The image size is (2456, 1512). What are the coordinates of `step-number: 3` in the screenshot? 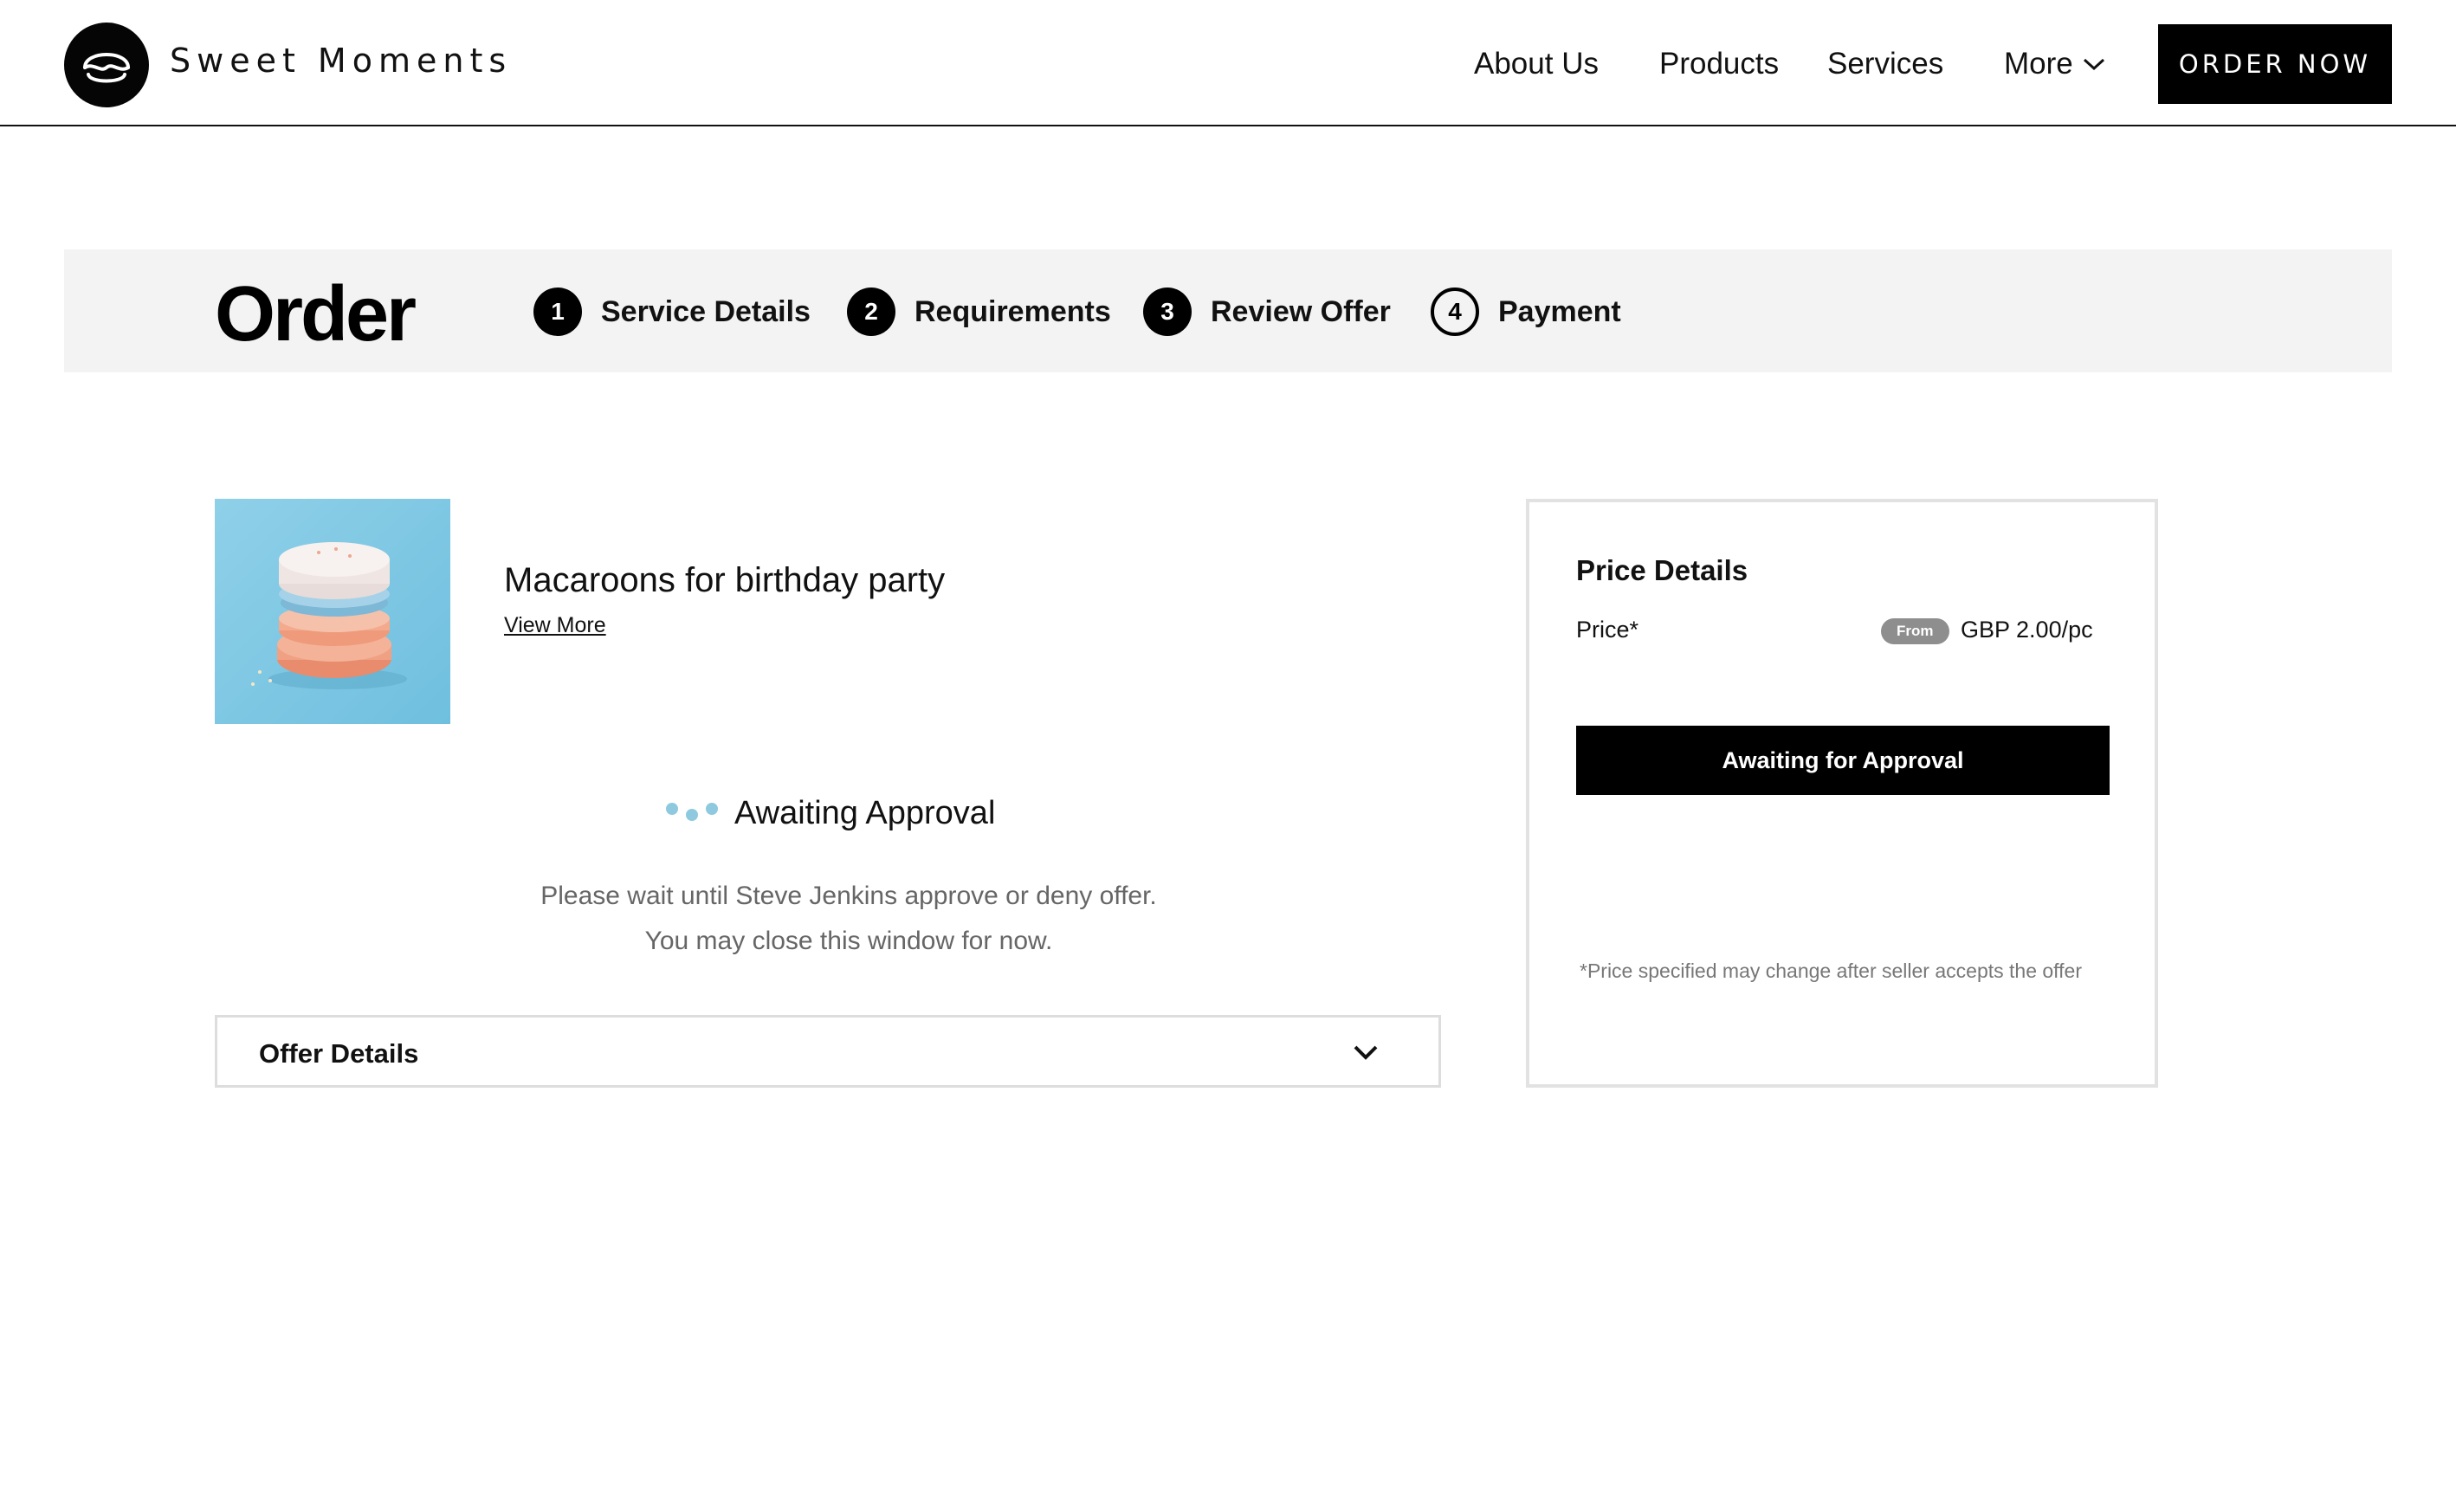 It's located at (1167, 312).